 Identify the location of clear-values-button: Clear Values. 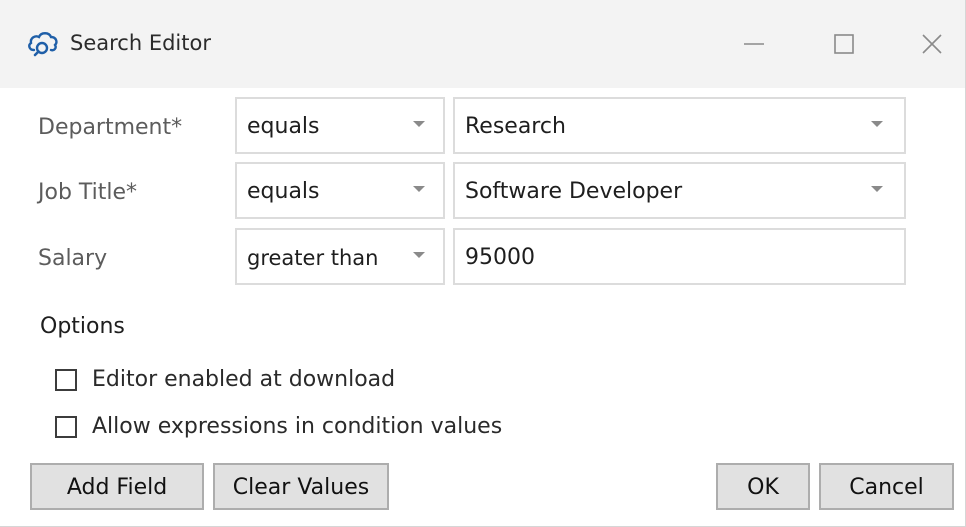
(301, 486).